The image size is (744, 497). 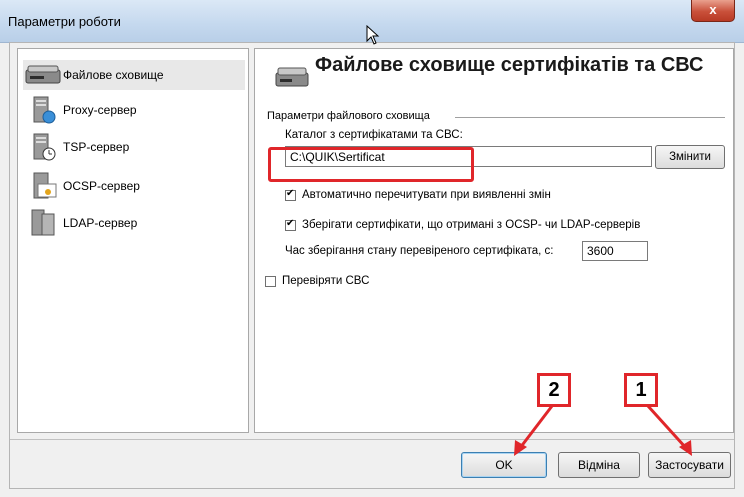 I want to click on annotation-arrows, so click(x=603, y=430).